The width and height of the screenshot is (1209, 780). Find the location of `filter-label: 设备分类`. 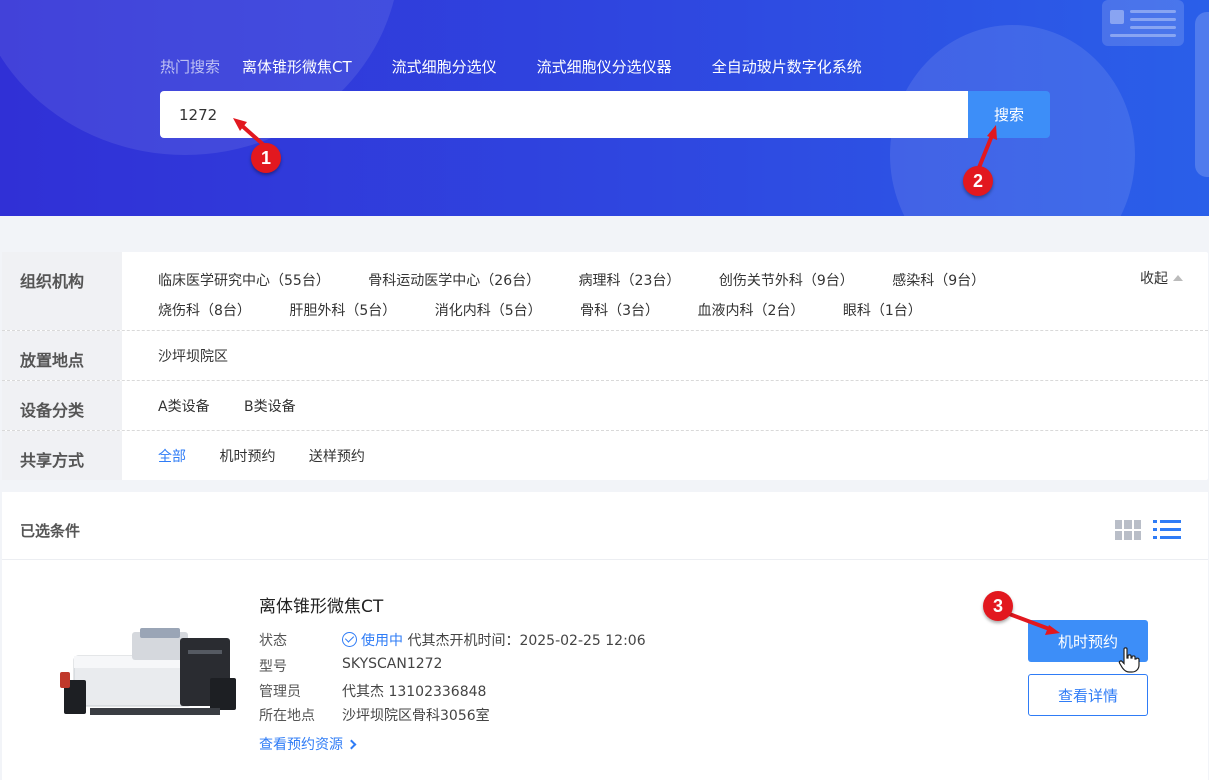

filter-label: 设备分类 is located at coordinates (62, 405).